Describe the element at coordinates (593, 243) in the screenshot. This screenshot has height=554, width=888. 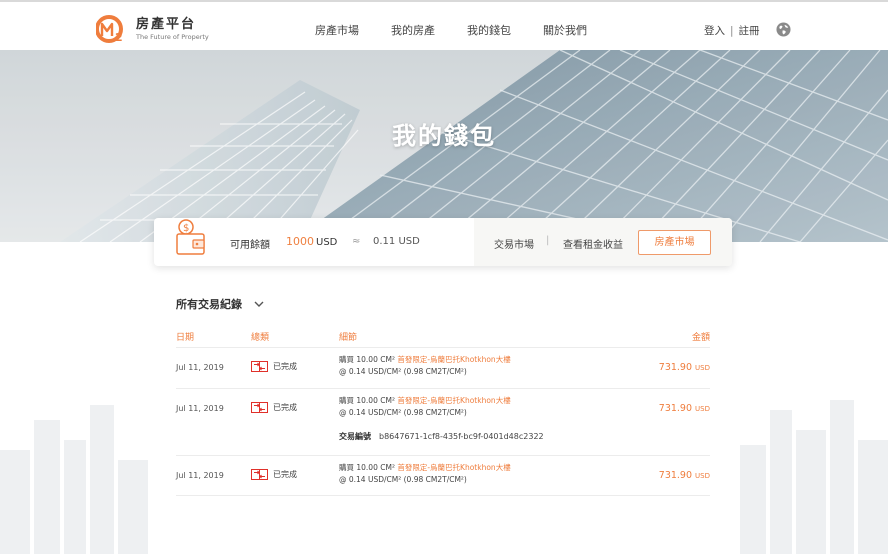
I see `rent-income-link: 查看租金收益` at that location.